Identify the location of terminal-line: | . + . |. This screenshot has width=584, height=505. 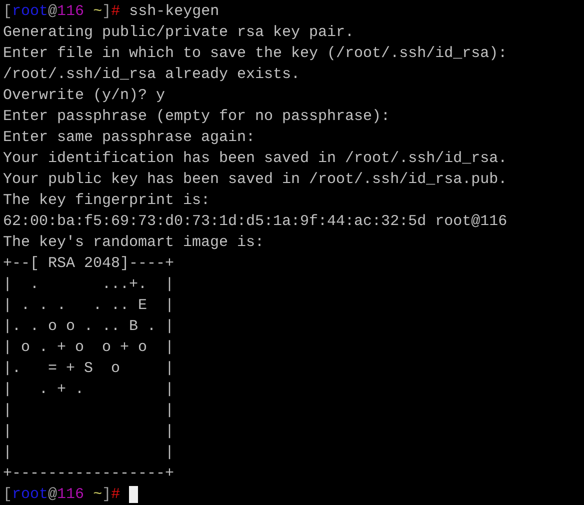
(89, 390).